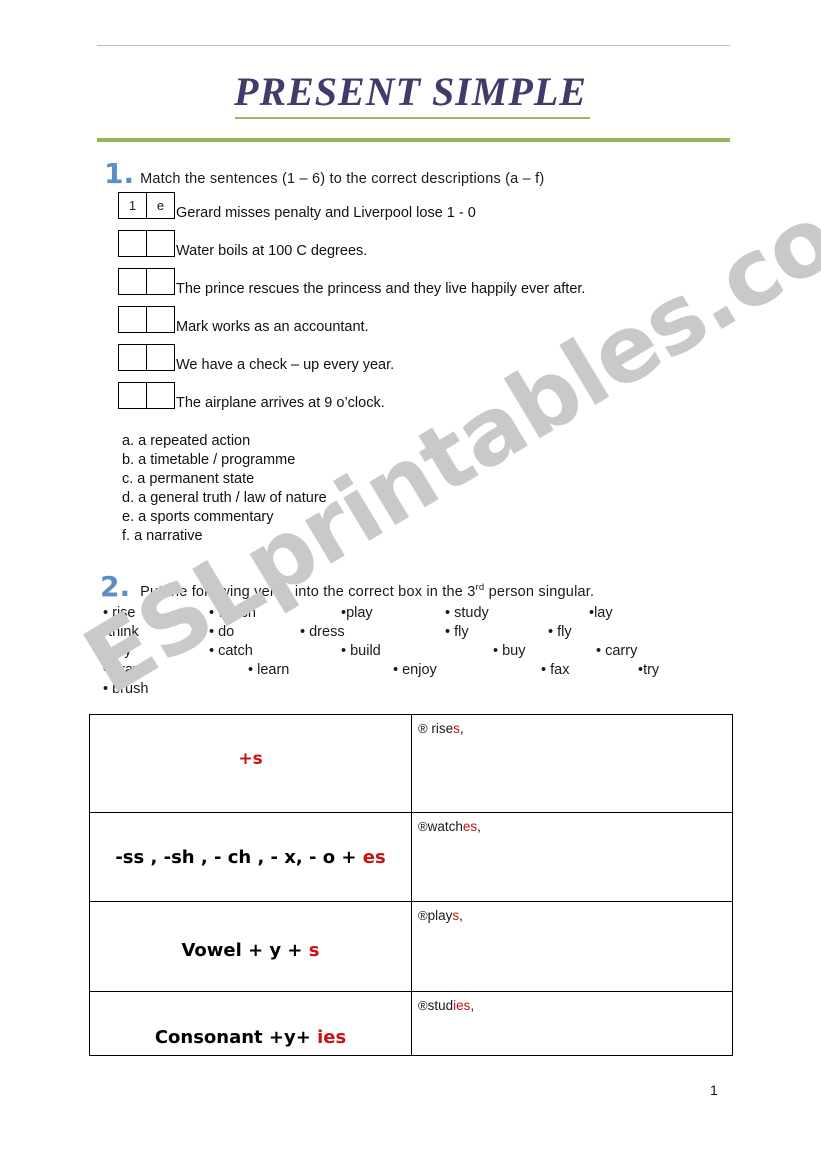 The width and height of the screenshot is (821, 1169). Describe the element at coordinates (332, 1037) in the screenshot. I see `rule-red: ies` at that location.